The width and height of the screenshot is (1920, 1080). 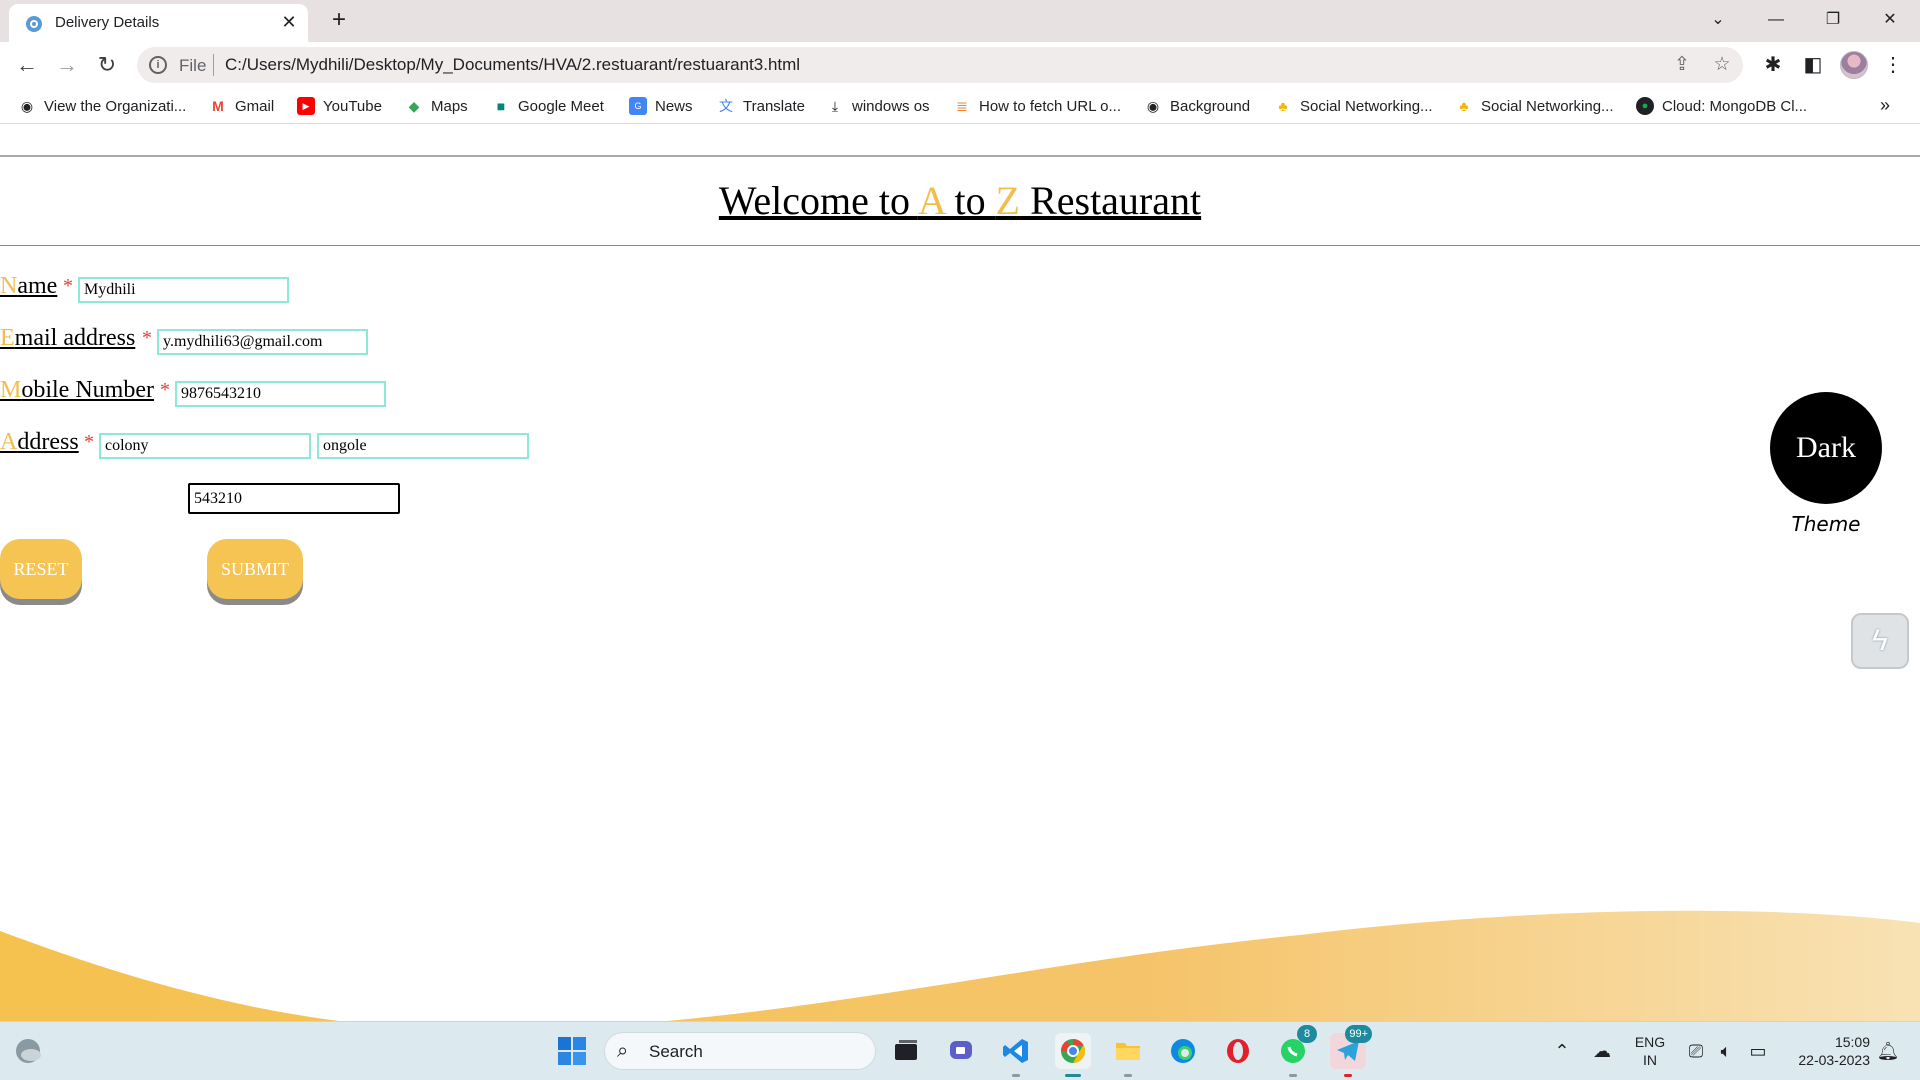 I want to click on meet-icon: ■, so click(x=501, y=106).